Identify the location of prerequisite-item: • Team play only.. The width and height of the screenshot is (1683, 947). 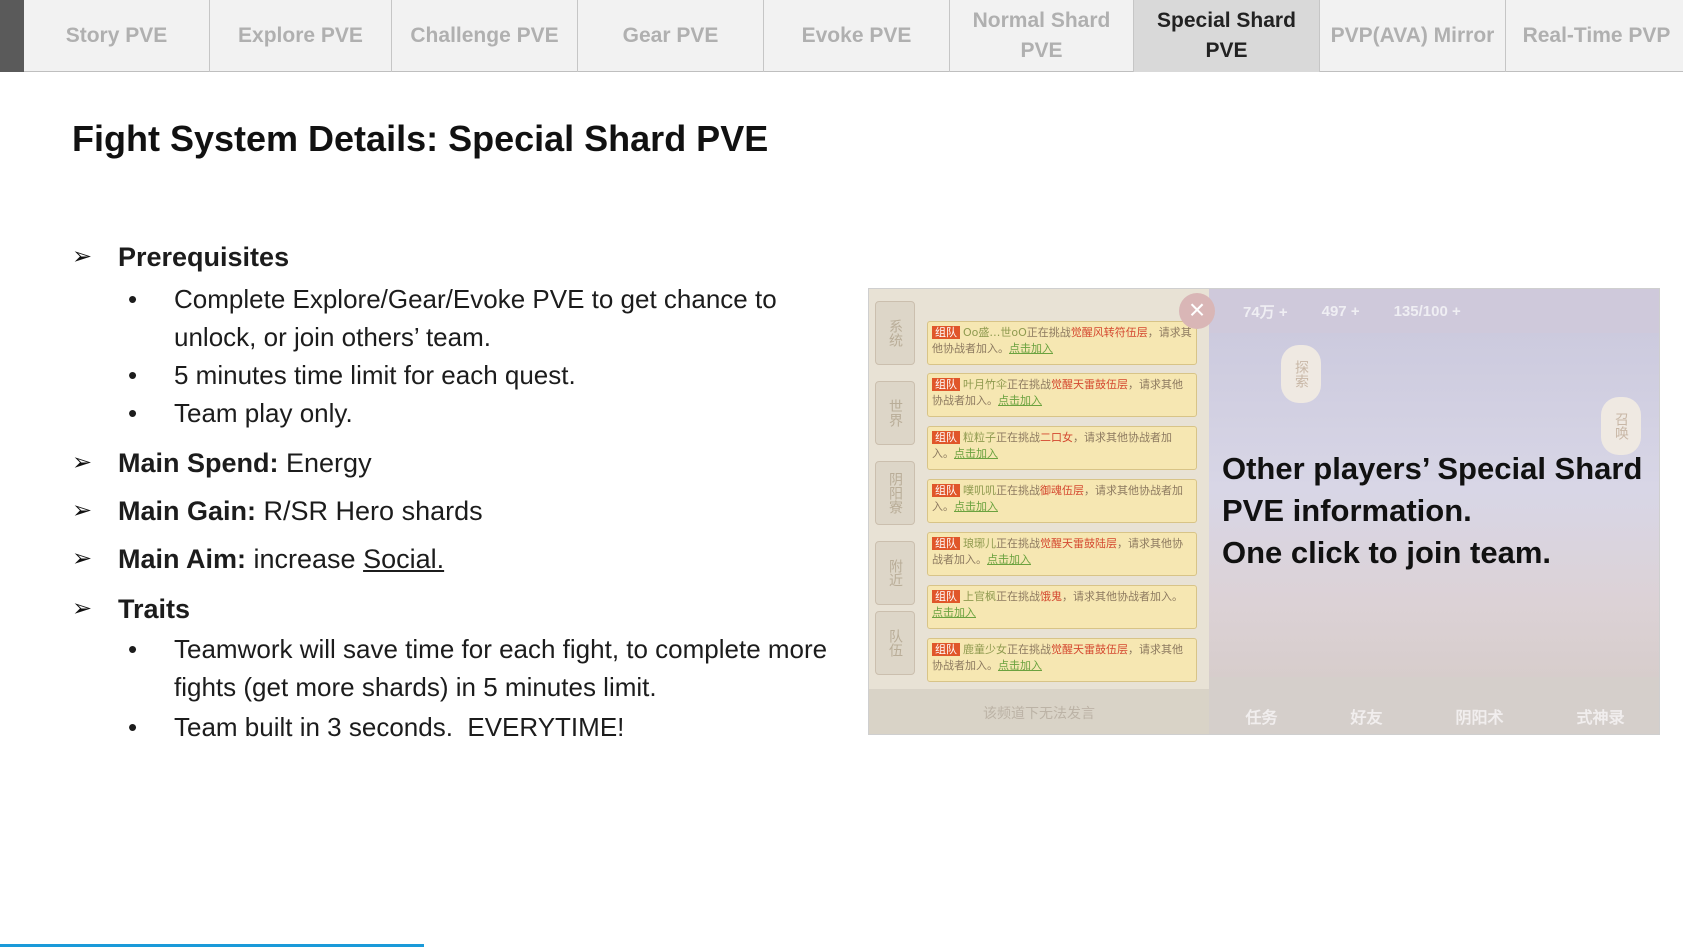
(452, 413).